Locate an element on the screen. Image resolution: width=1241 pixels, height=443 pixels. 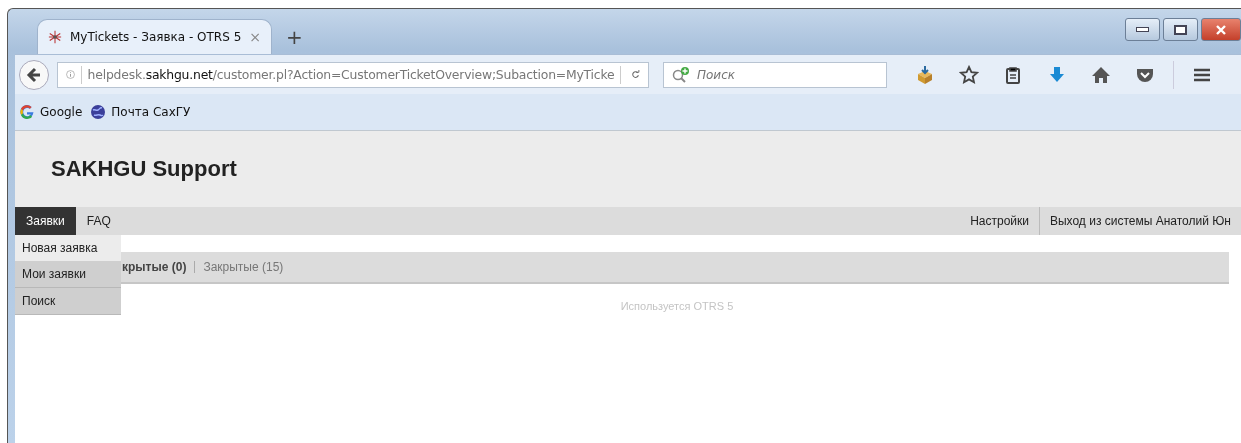
back-arrow-icon is located at coordinates (34, 74).